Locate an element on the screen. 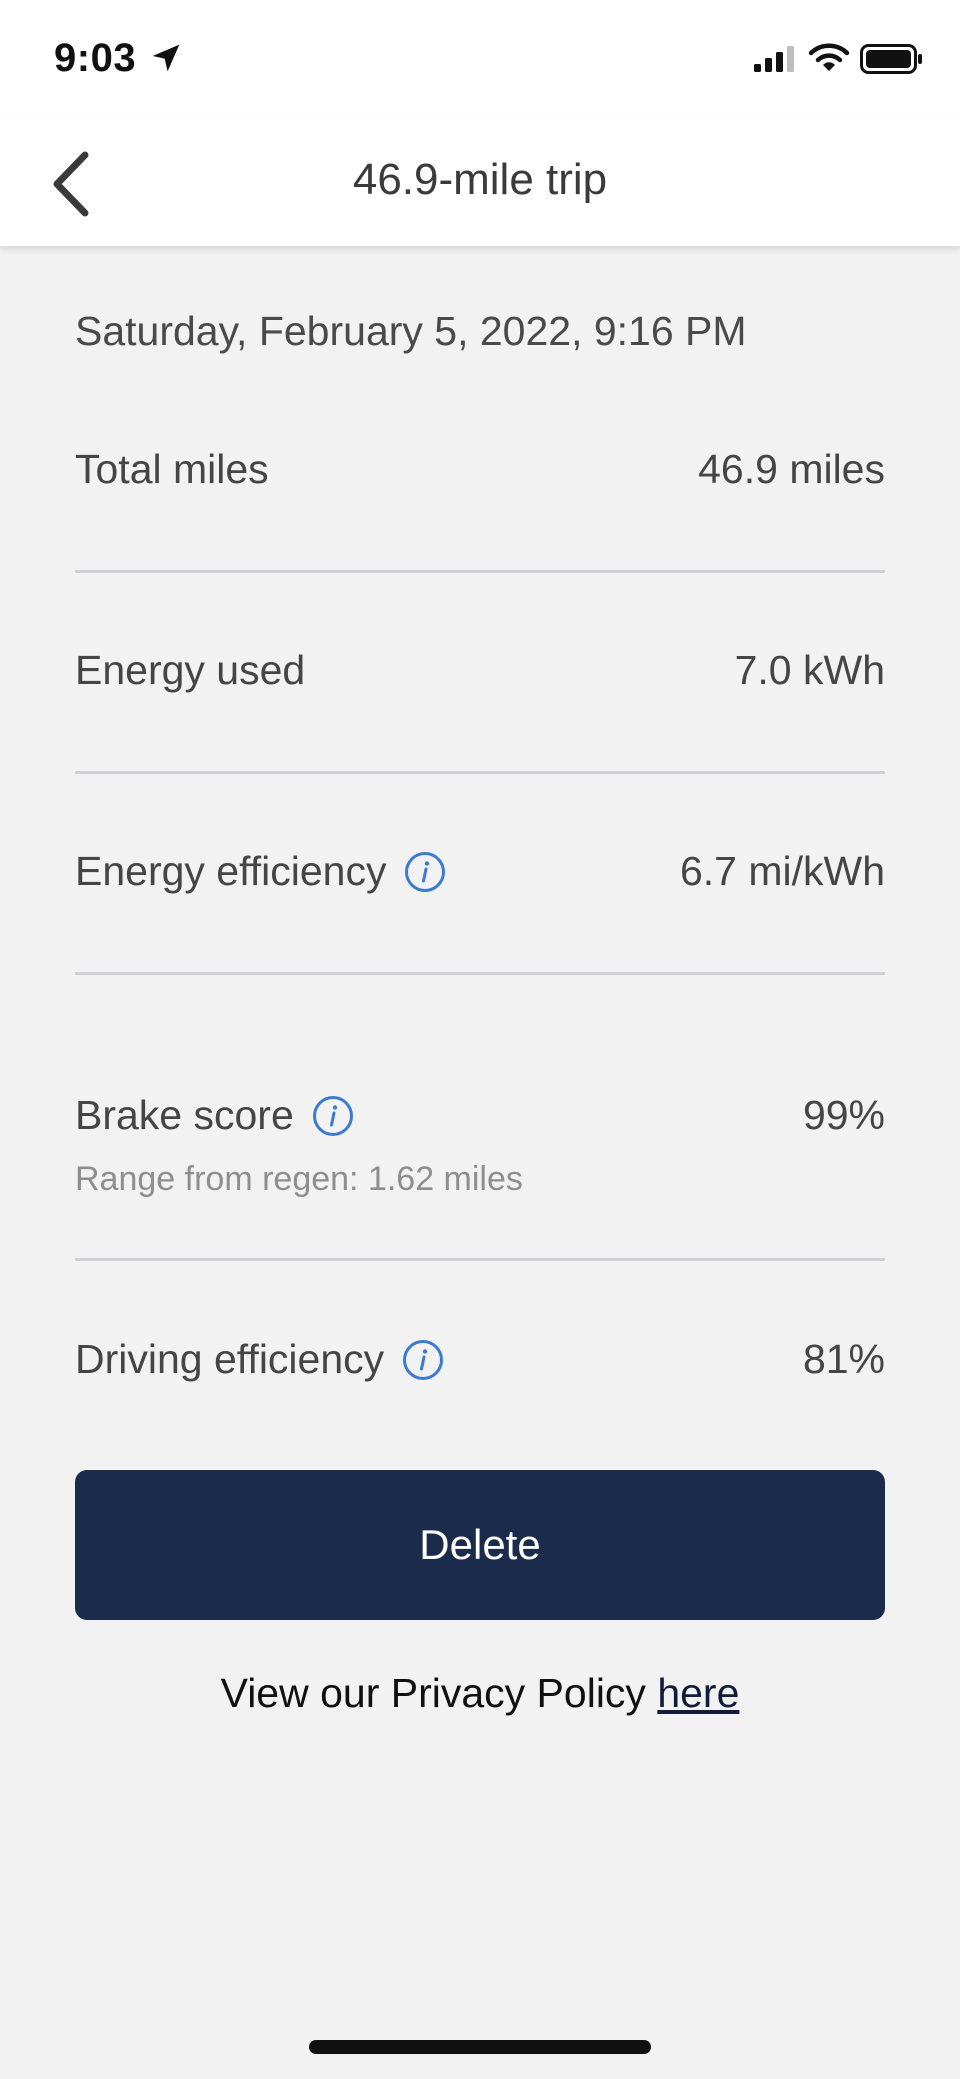  metric-value: 99% is located at coordinates (843, 1115).